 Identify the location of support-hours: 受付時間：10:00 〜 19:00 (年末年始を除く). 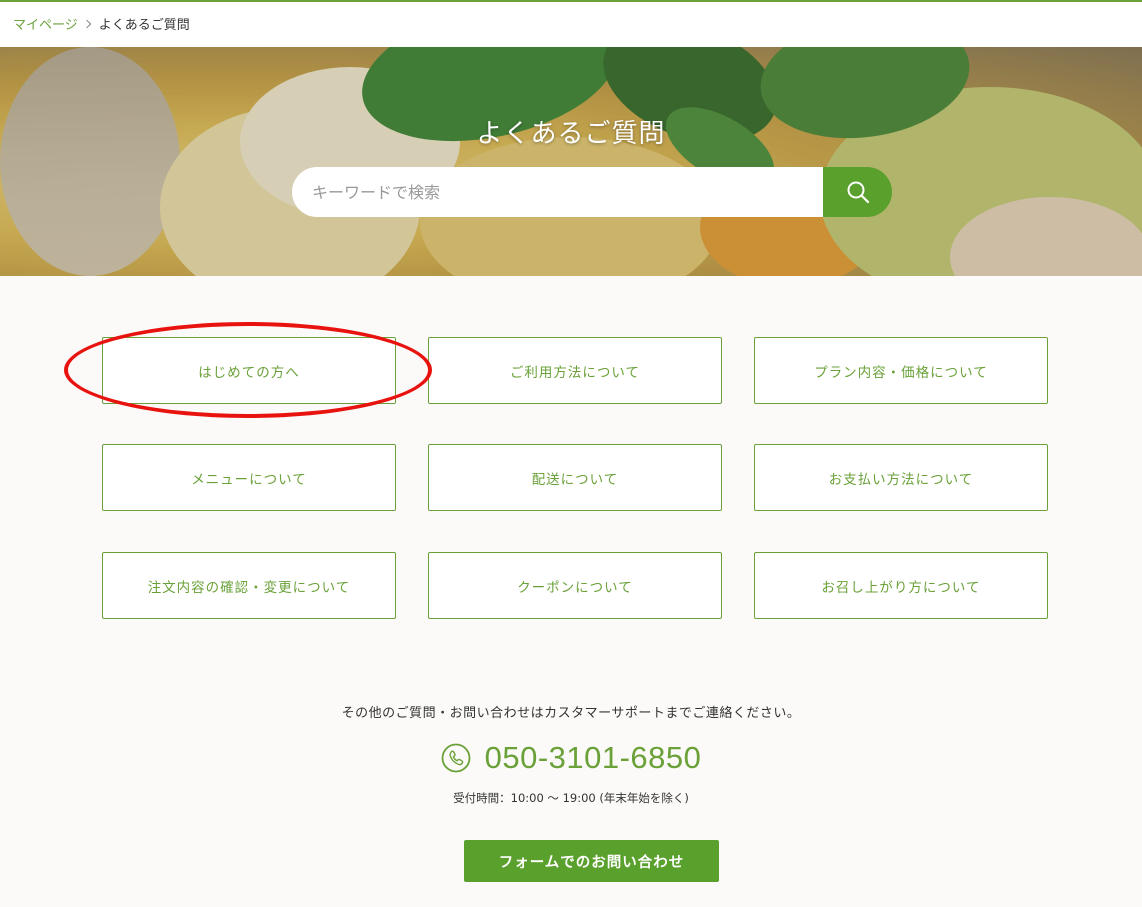
(571, 798).